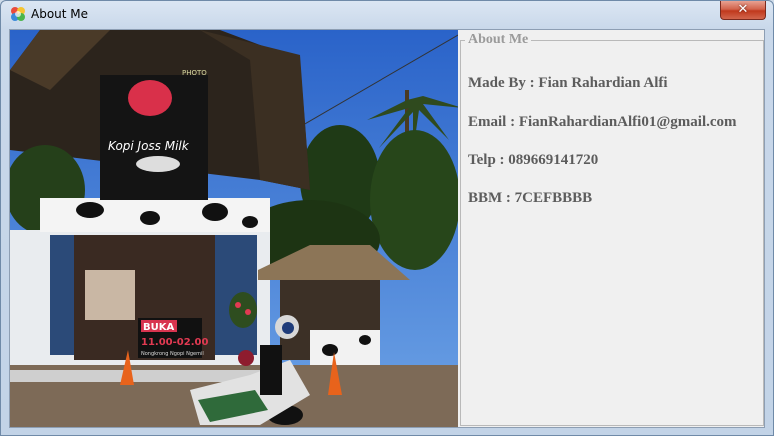  Describe the element at coordinates (387, 14) in the screenshot. I see `title-bar: About Me ✕` at that location.